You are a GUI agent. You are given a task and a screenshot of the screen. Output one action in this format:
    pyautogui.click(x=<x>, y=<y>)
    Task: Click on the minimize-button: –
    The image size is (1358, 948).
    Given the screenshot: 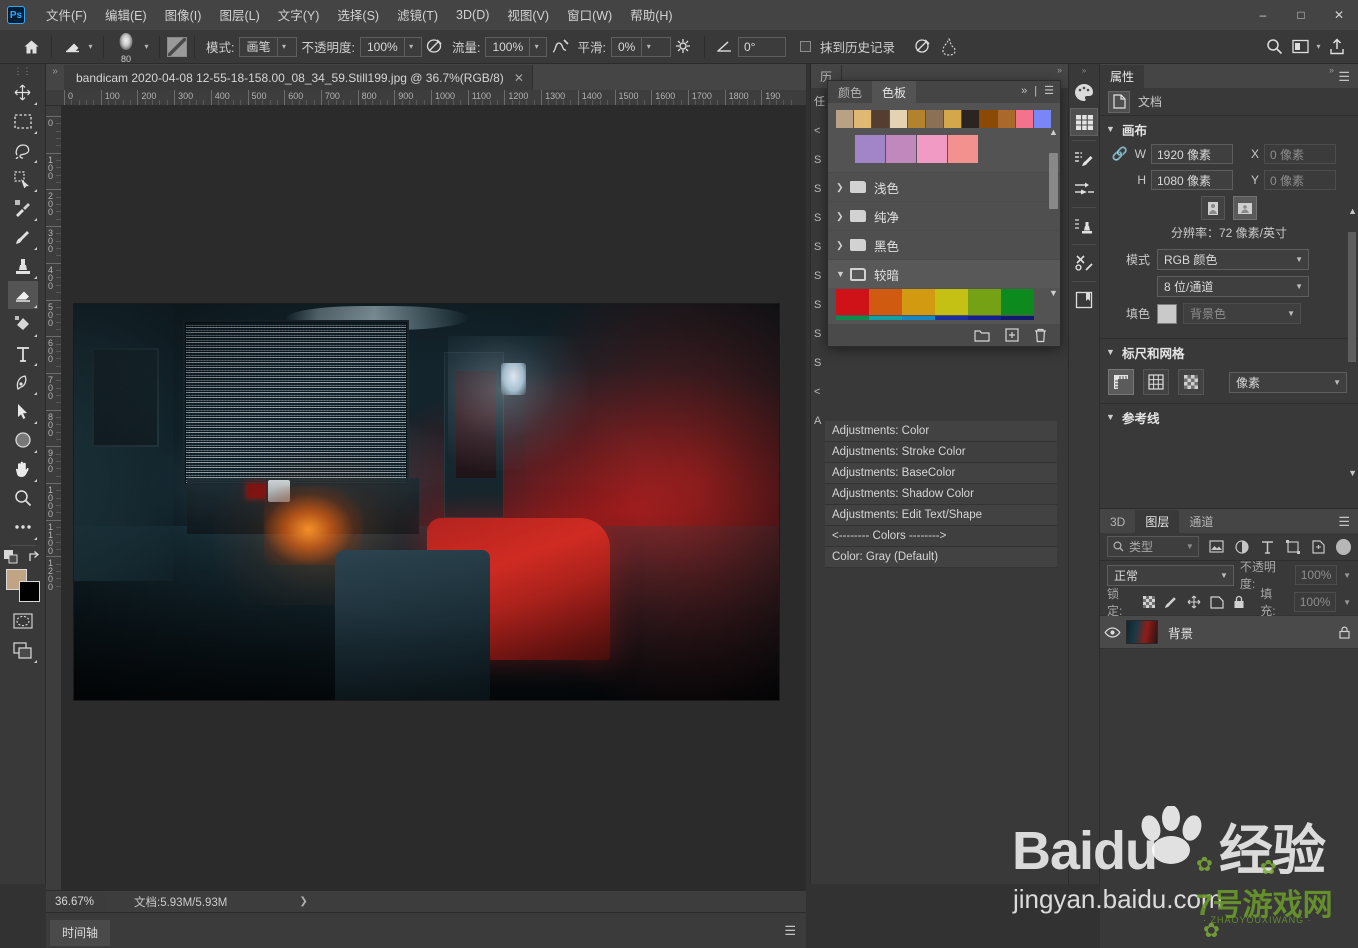 What is the action you would take?
    pyautogui.click(x=1263, y=15)
    